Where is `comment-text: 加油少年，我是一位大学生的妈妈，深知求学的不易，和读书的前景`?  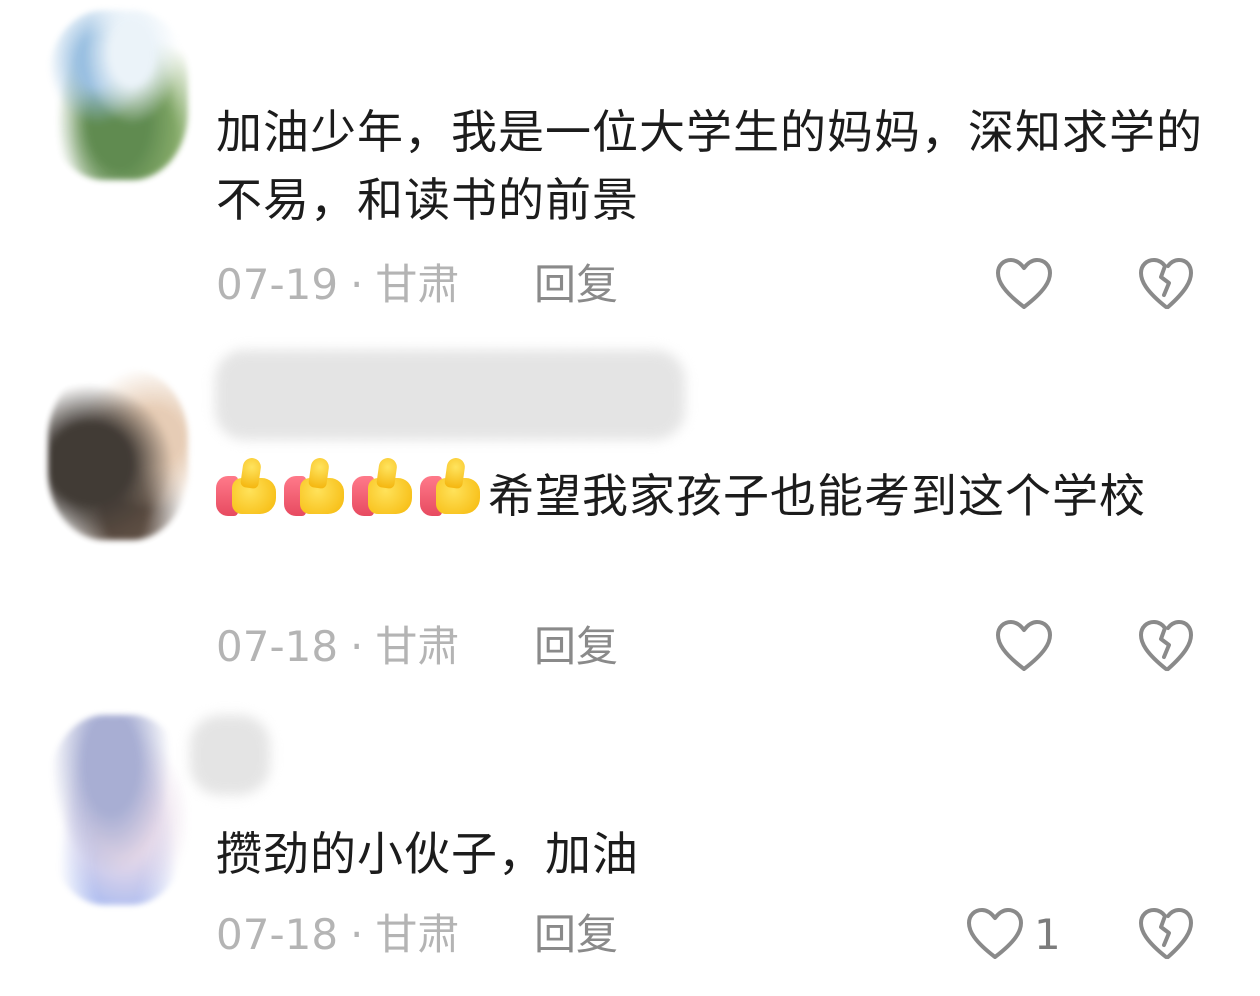 comment-text: 加油少年，我是一位大学生的妈妈，深知求学的不易，和读书的前景 is located at coordinates (709, 166).